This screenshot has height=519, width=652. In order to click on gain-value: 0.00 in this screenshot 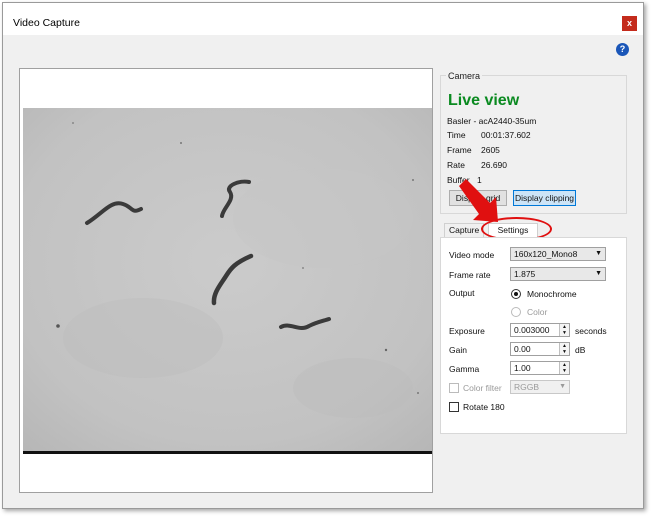, I will do `click(522, 349)`.